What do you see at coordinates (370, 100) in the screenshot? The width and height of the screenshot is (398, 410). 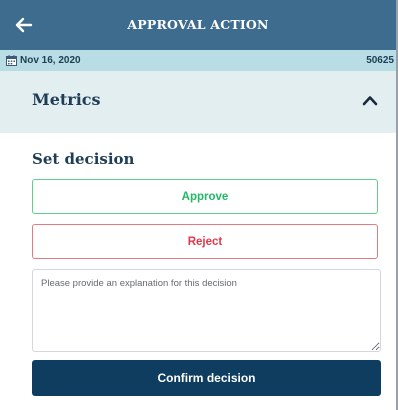 I see `chevron-up-icon` at bounding box center [370, 100].